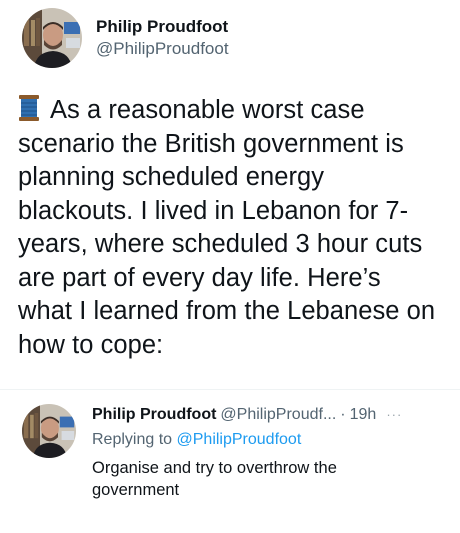 This screenshot has width=460, height=533. I want to click on replying-to: Replying to @PhilipProudfoot, so click(267, 439).